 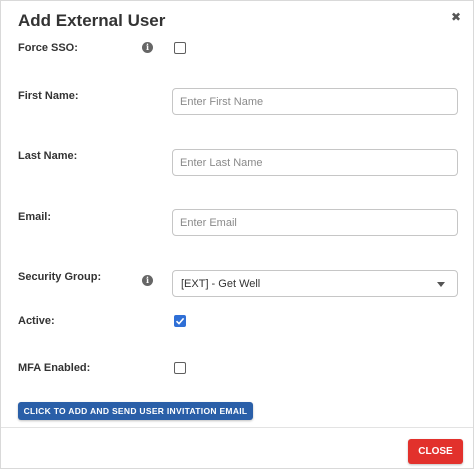 I want to click on force-sso-checkbox, so click(x=180, y=48).